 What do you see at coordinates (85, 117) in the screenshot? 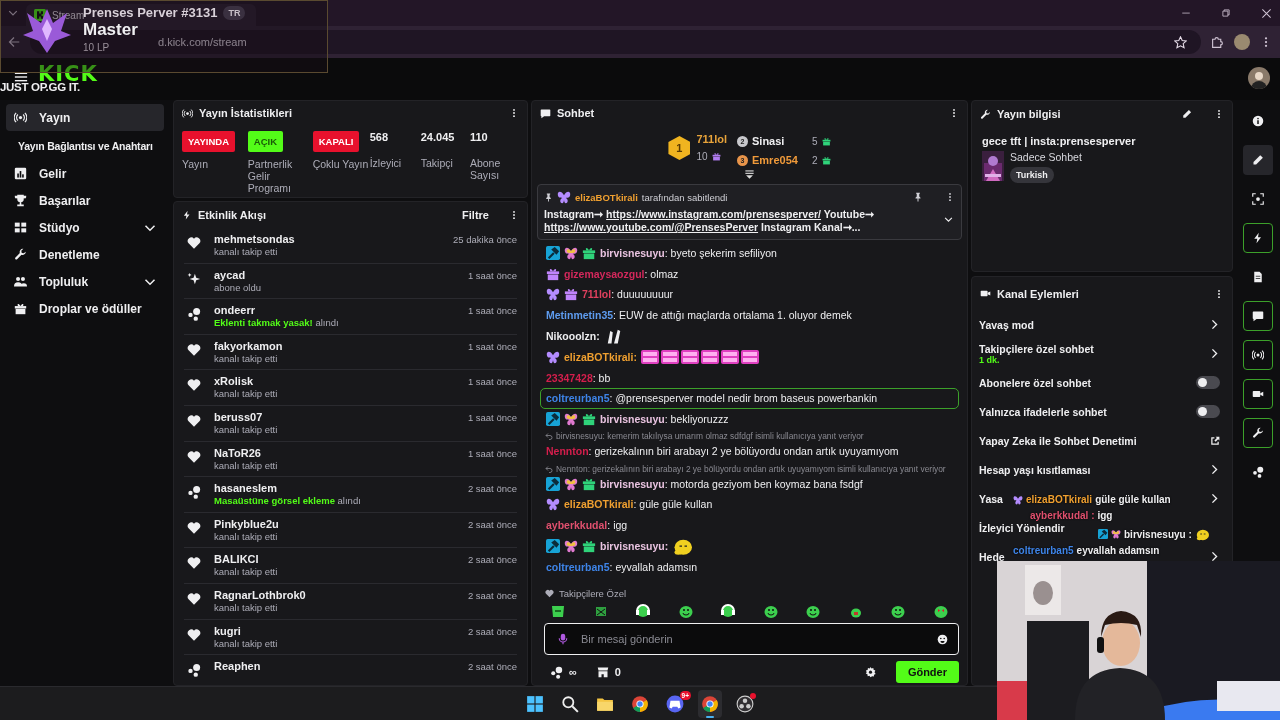
I see `sidebar-item: Yayın` at bounding box center [85, 117].